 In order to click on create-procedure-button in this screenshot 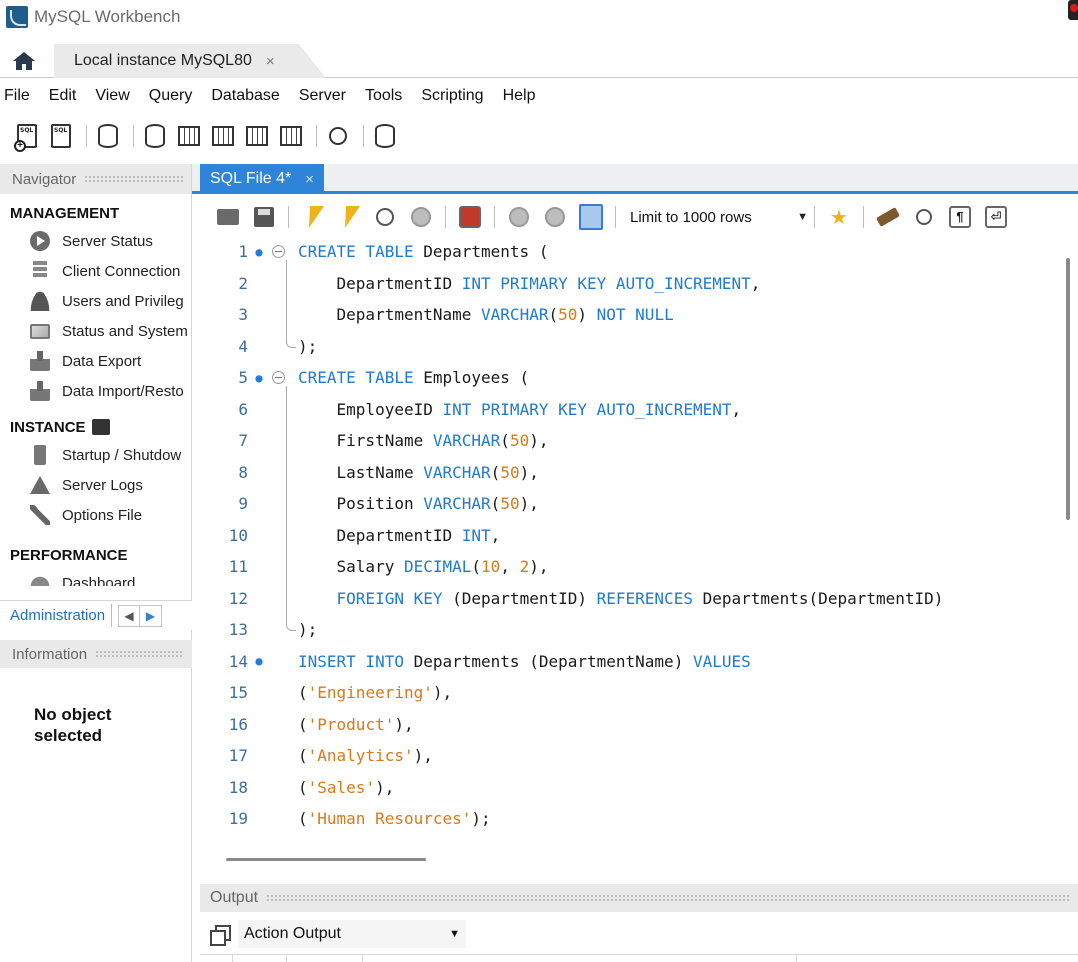, I will do `click(257, 136)`.